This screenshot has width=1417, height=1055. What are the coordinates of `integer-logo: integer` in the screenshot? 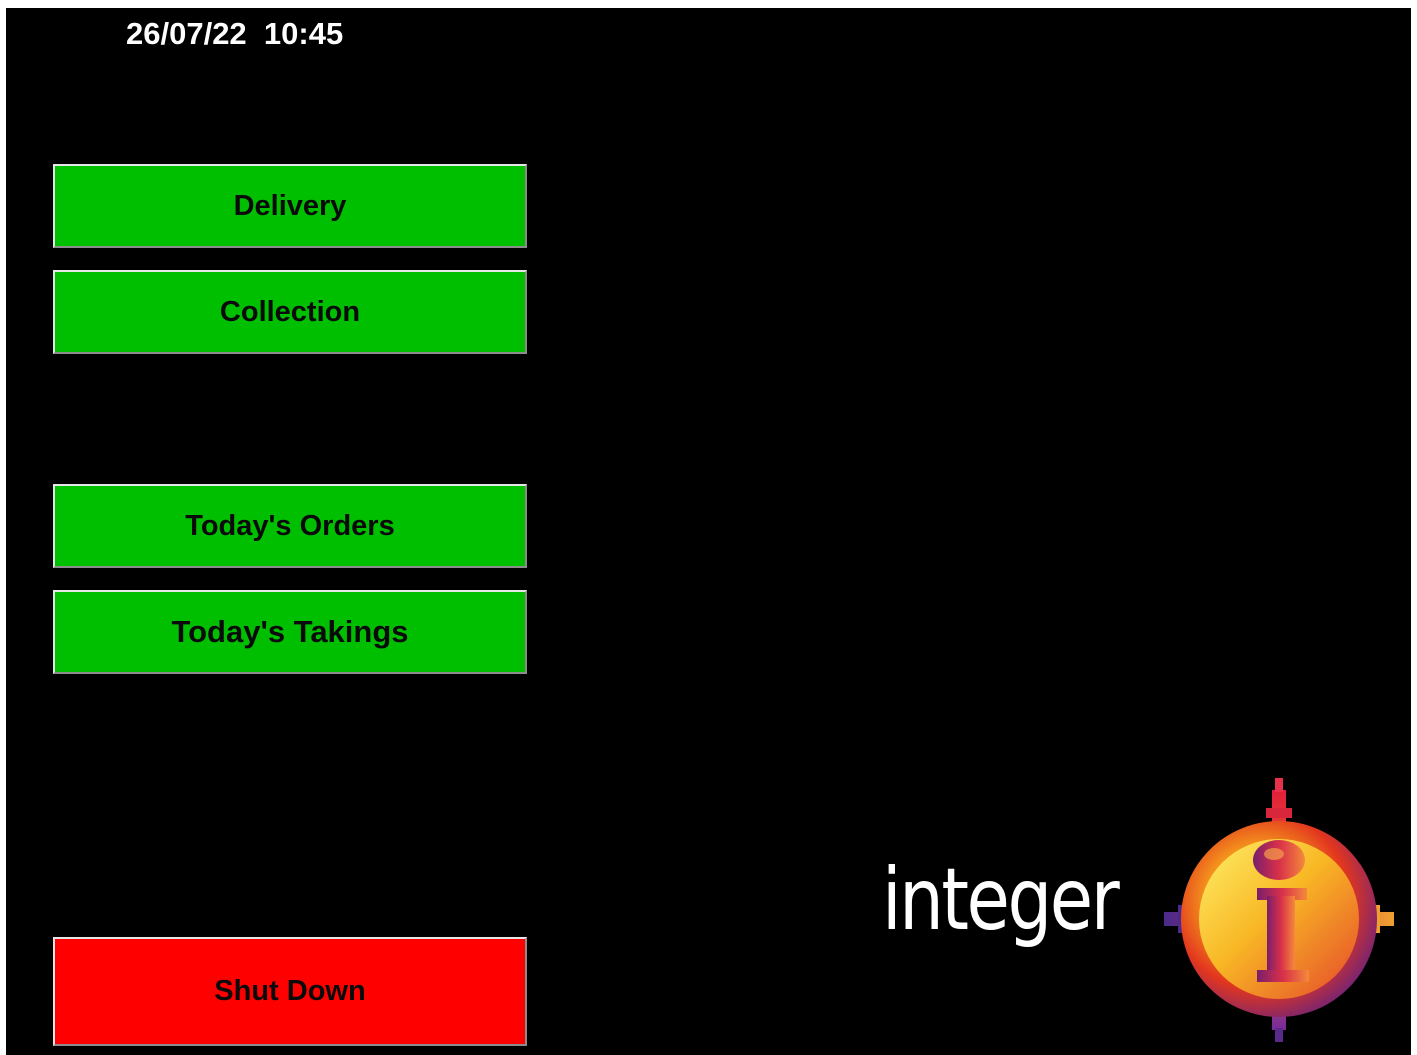 It's located at (1137, 913).